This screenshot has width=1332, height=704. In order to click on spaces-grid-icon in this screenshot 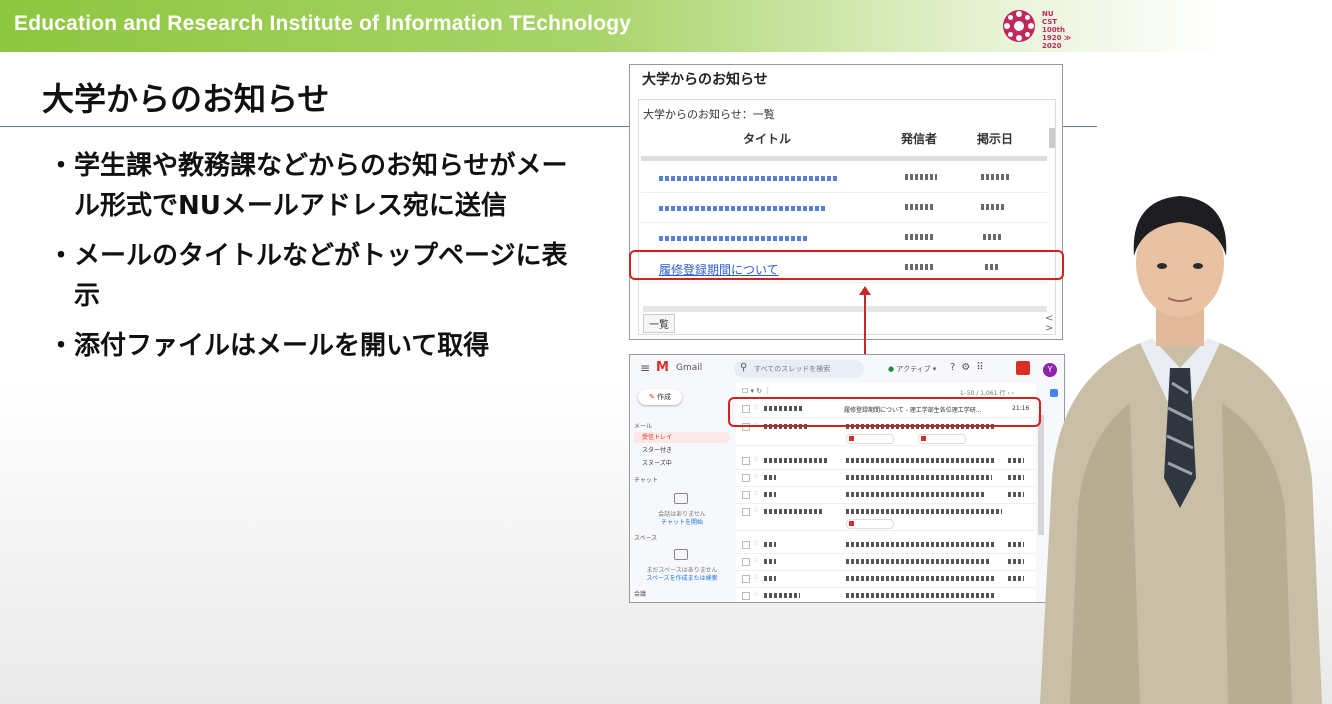, I will do `click(681, 554)`.